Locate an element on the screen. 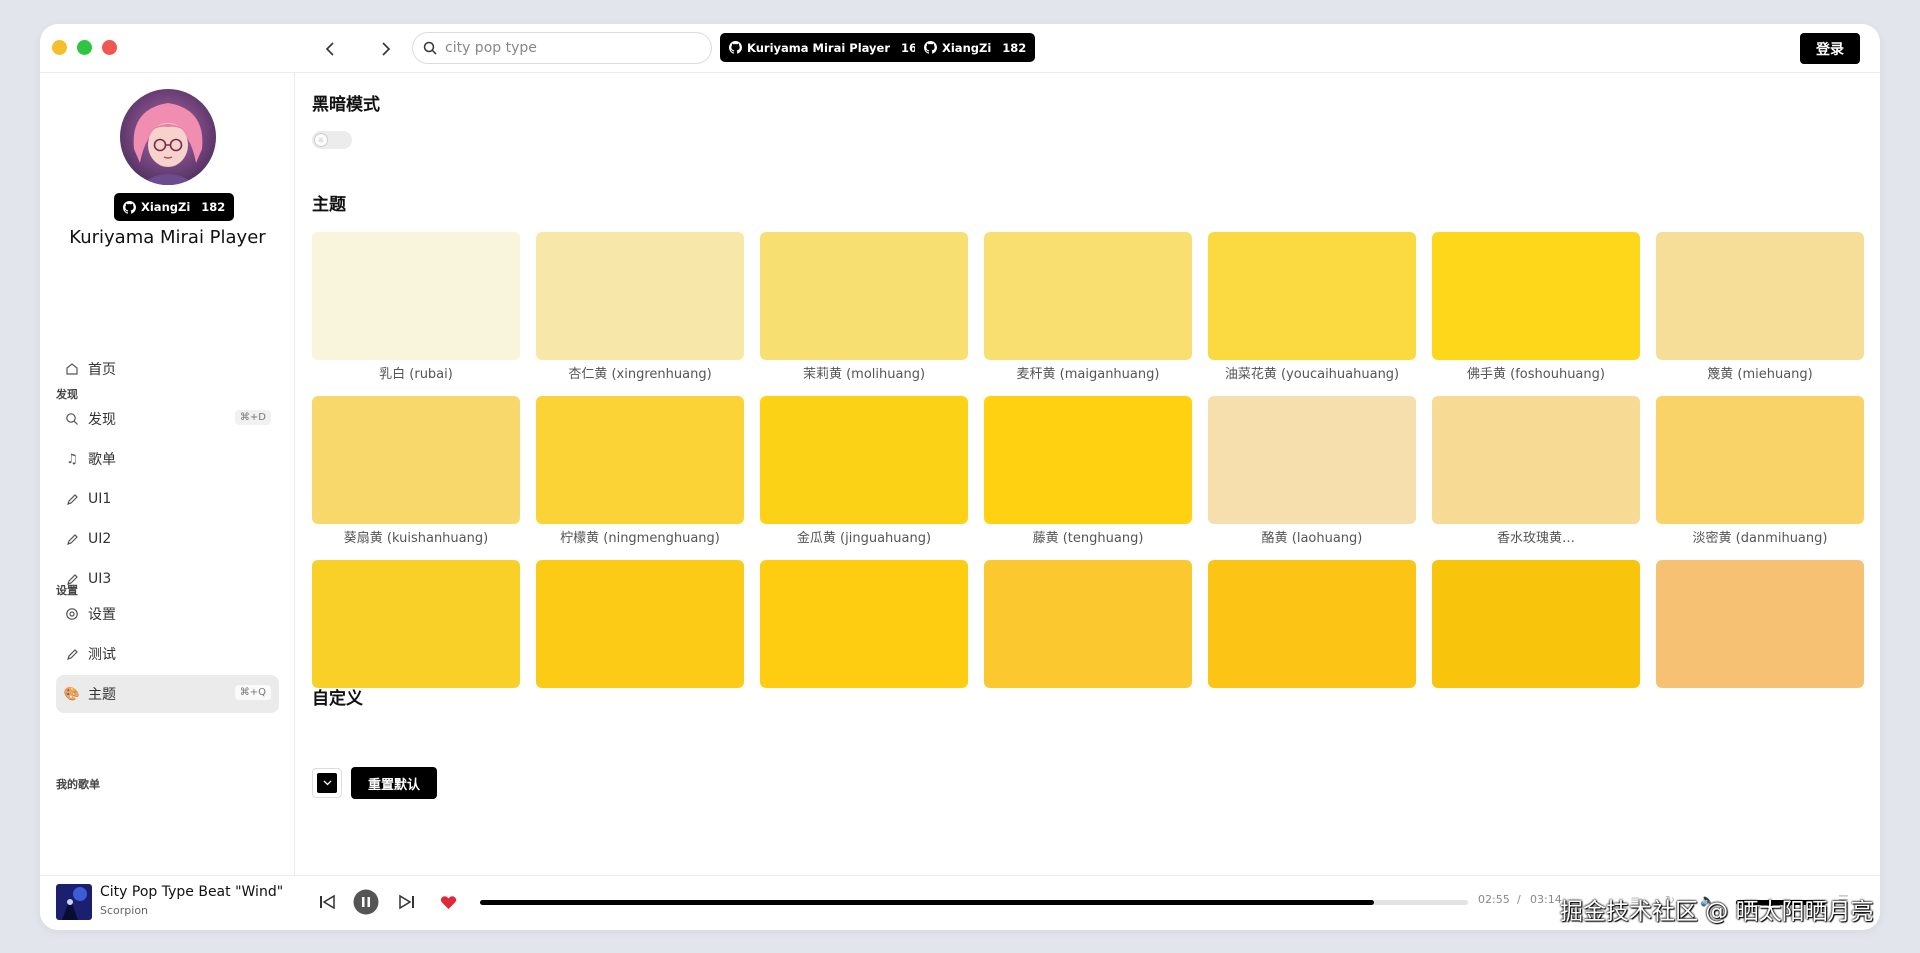  sidebar-item-theme: 🎨 主题 ⌘+Q is located at coordinates (167, 694).